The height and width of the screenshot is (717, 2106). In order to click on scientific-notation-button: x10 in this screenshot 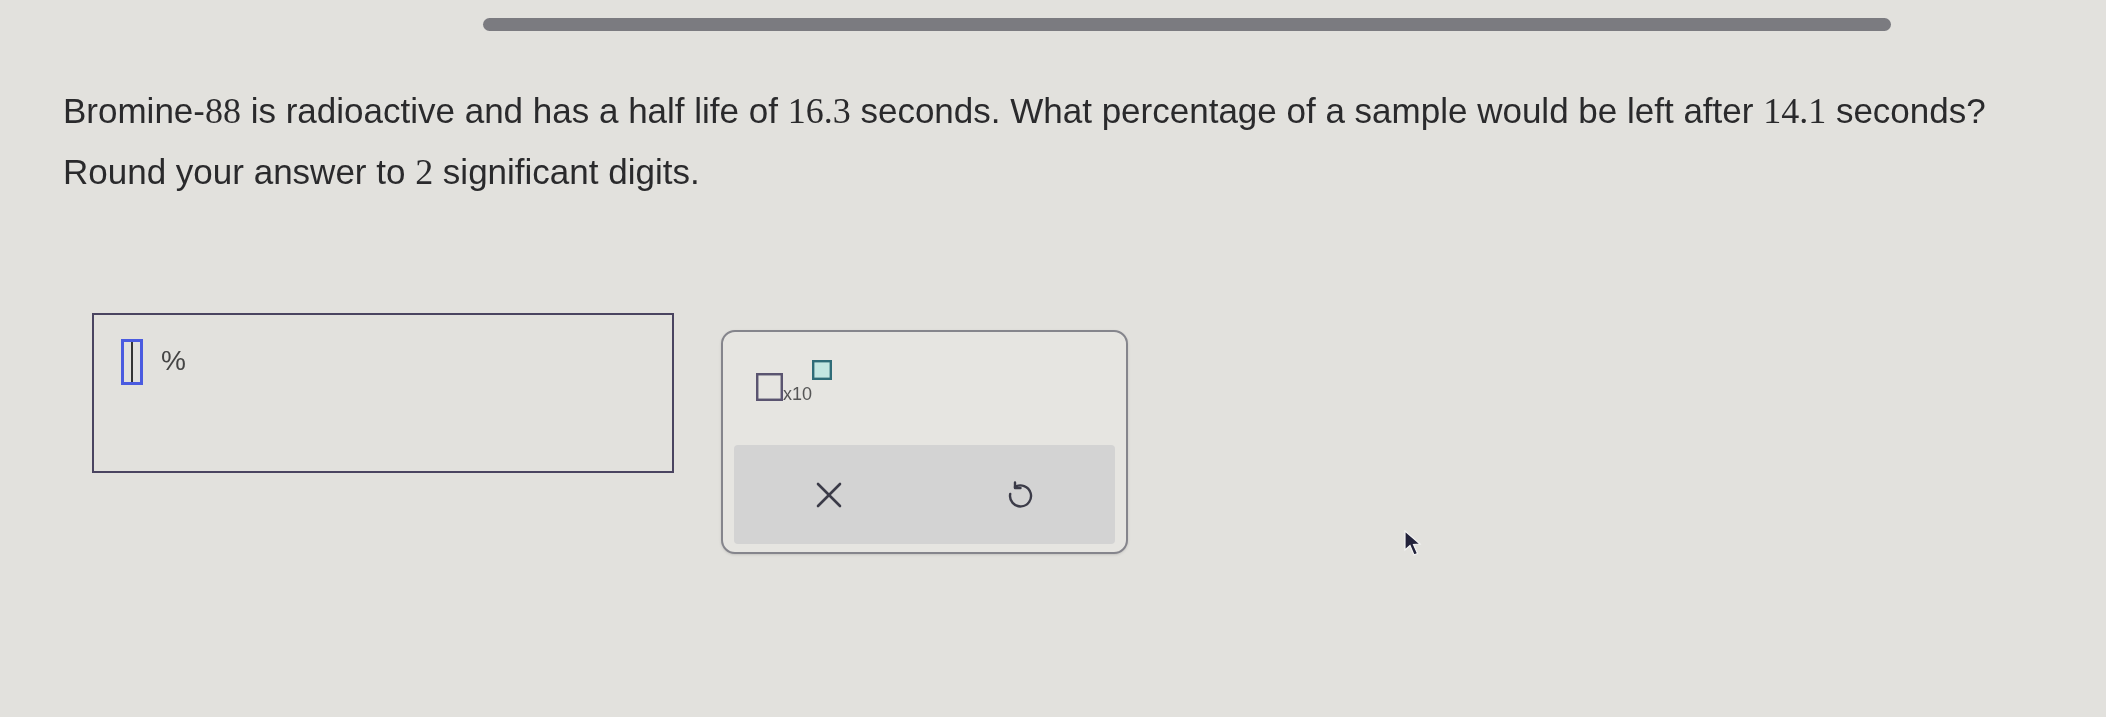, I will do `click(794, 381)`.